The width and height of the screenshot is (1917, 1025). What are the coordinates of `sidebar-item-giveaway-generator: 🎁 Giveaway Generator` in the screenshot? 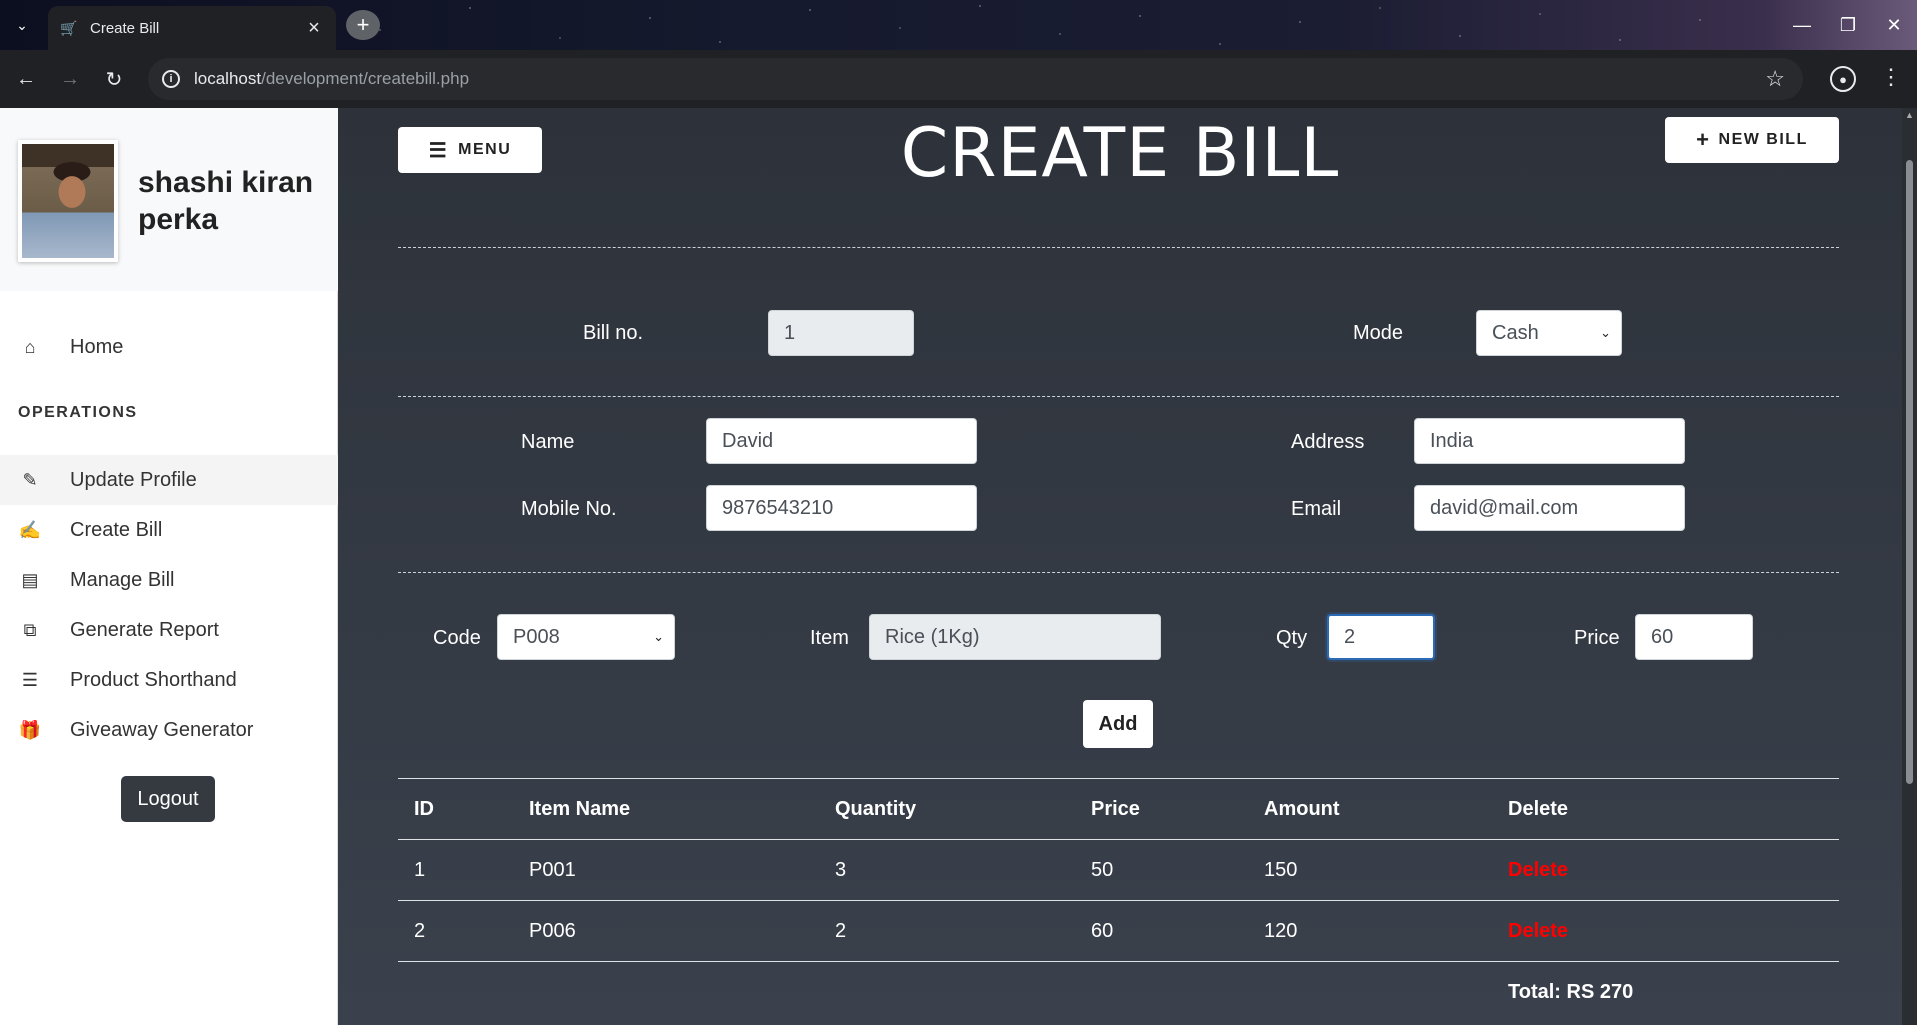 It's located at (169, 730).